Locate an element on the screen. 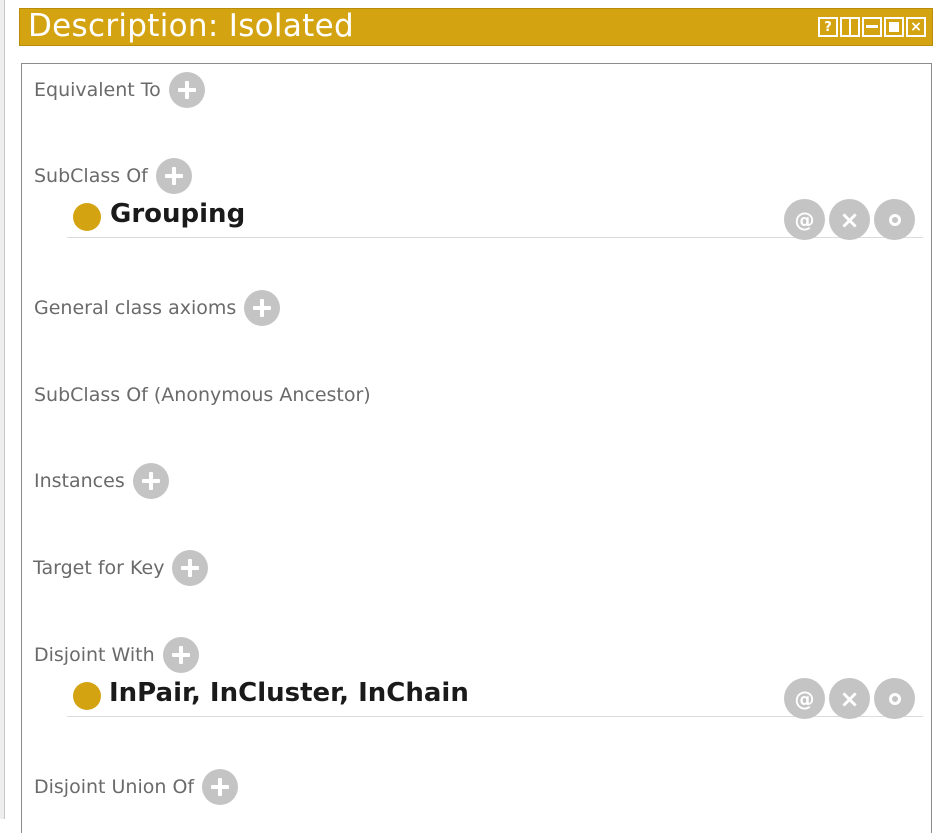 This screenshot has width=945, height=833. section-target-for-key: Target for Key is located at coordinates (121, 568).